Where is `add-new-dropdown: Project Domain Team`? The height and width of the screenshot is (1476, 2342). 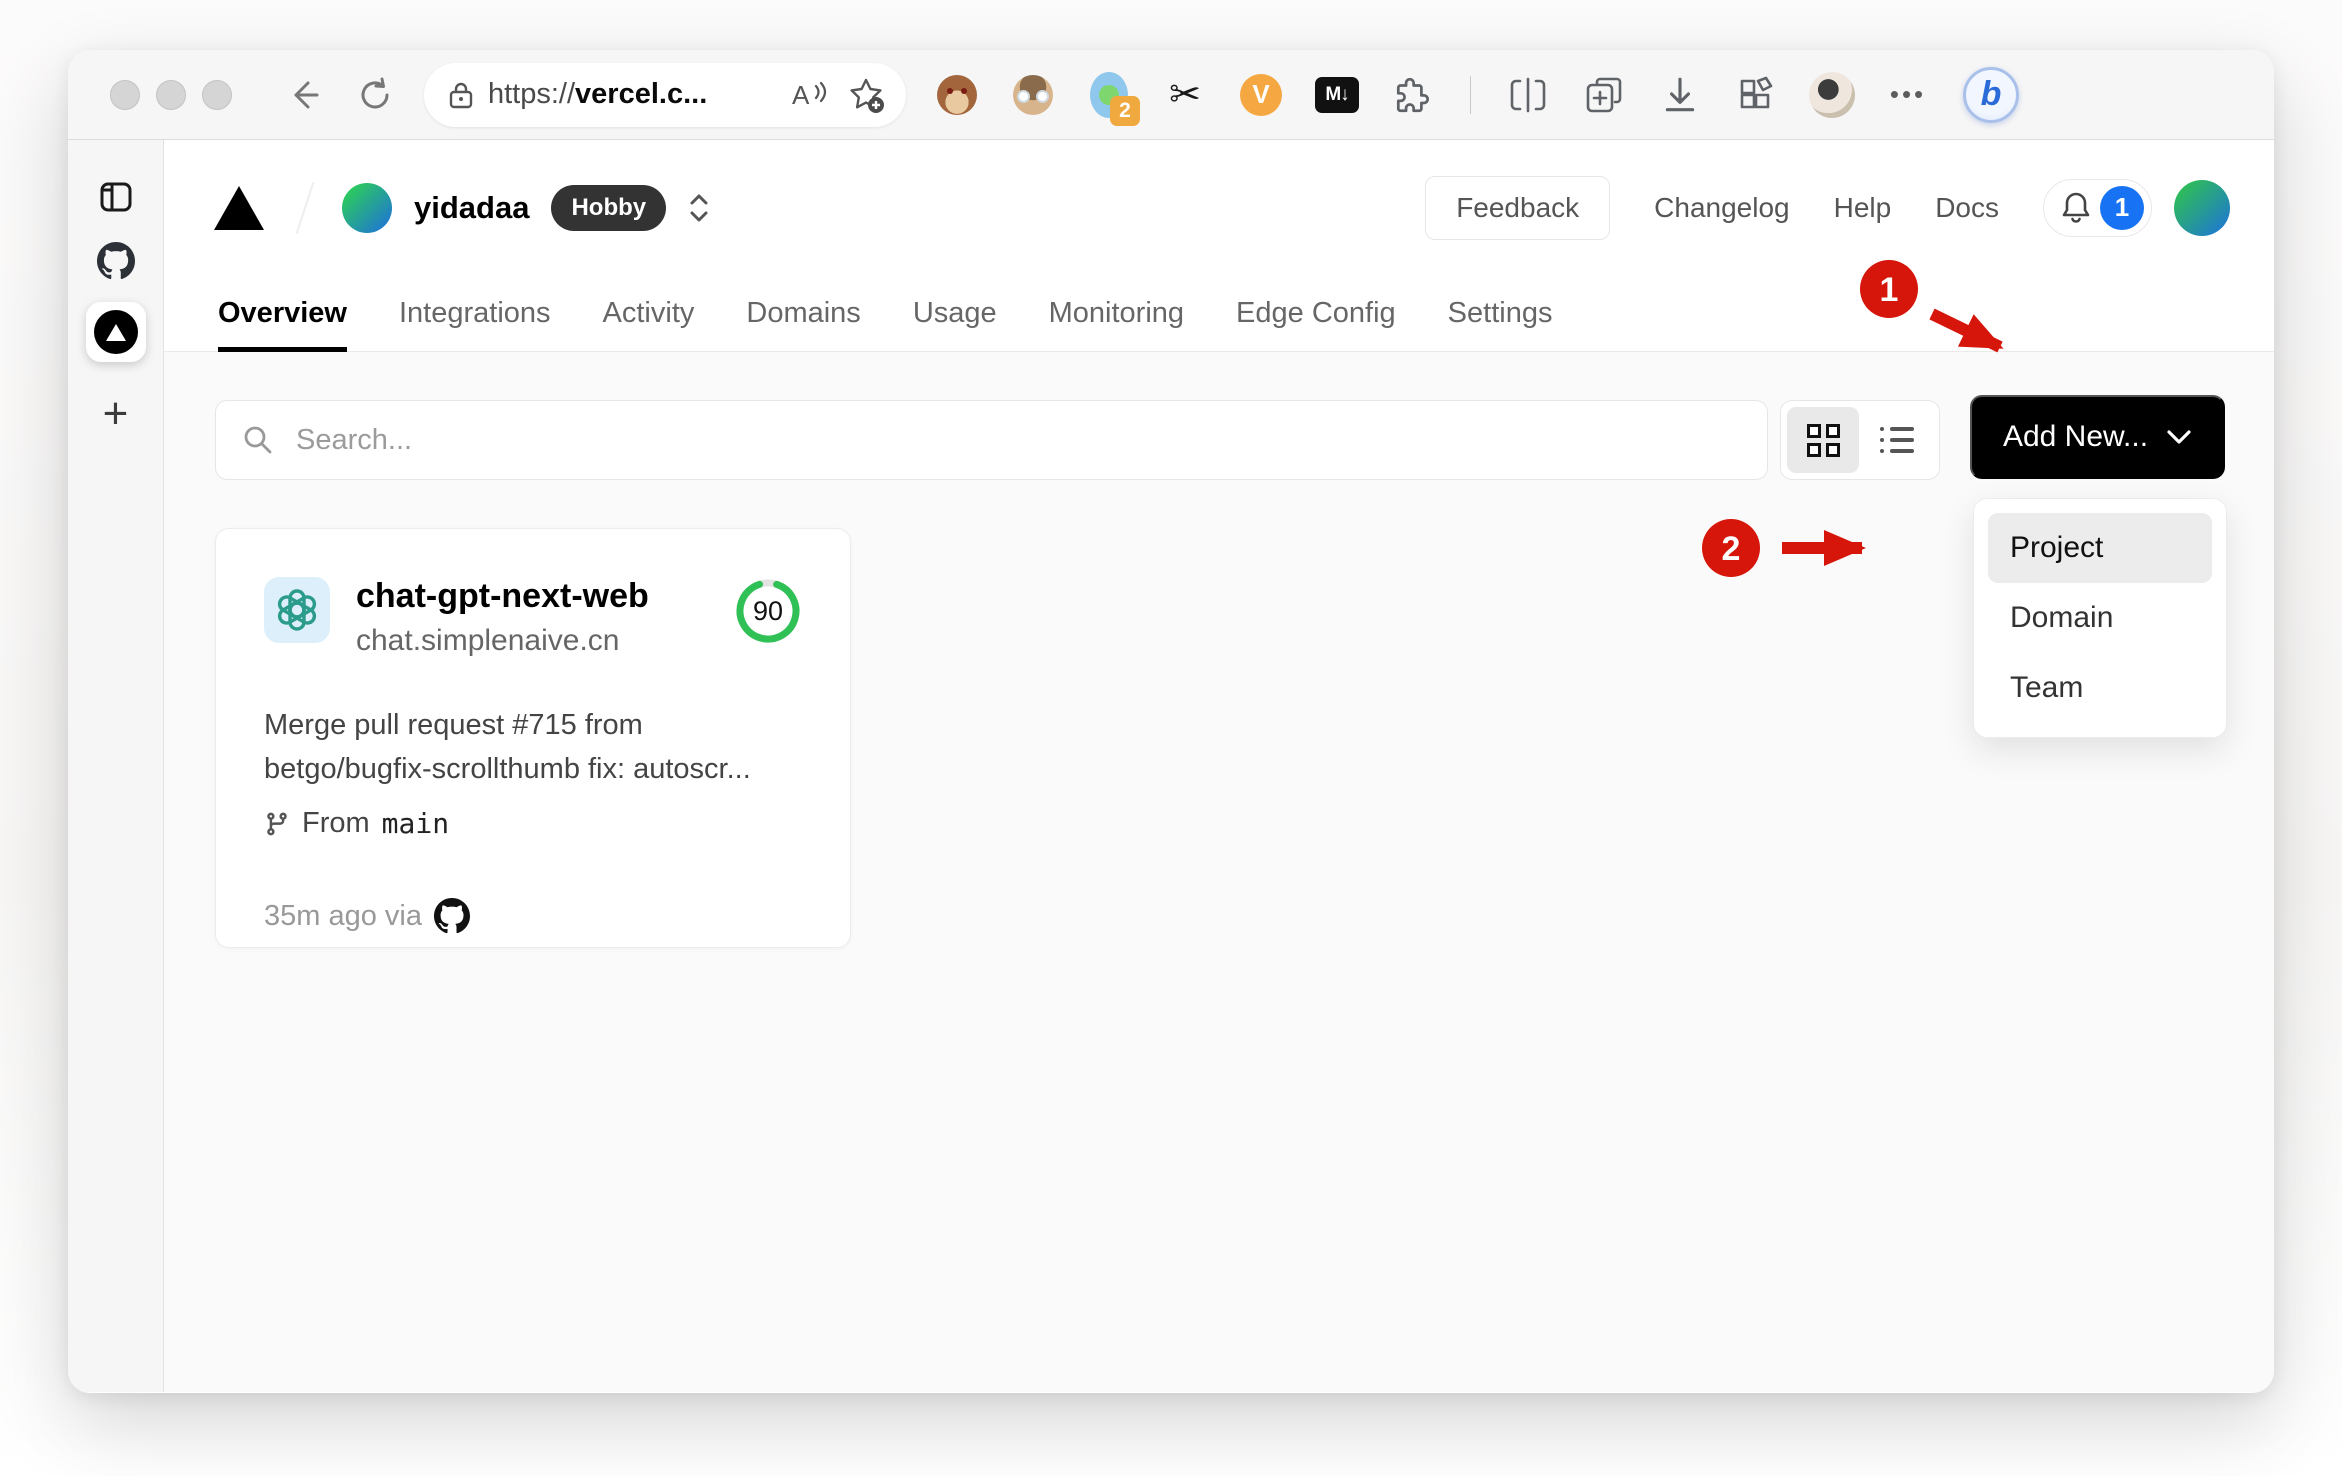
add-new-dropdown: Project Domain Team is located at coordinates (2100, 618).